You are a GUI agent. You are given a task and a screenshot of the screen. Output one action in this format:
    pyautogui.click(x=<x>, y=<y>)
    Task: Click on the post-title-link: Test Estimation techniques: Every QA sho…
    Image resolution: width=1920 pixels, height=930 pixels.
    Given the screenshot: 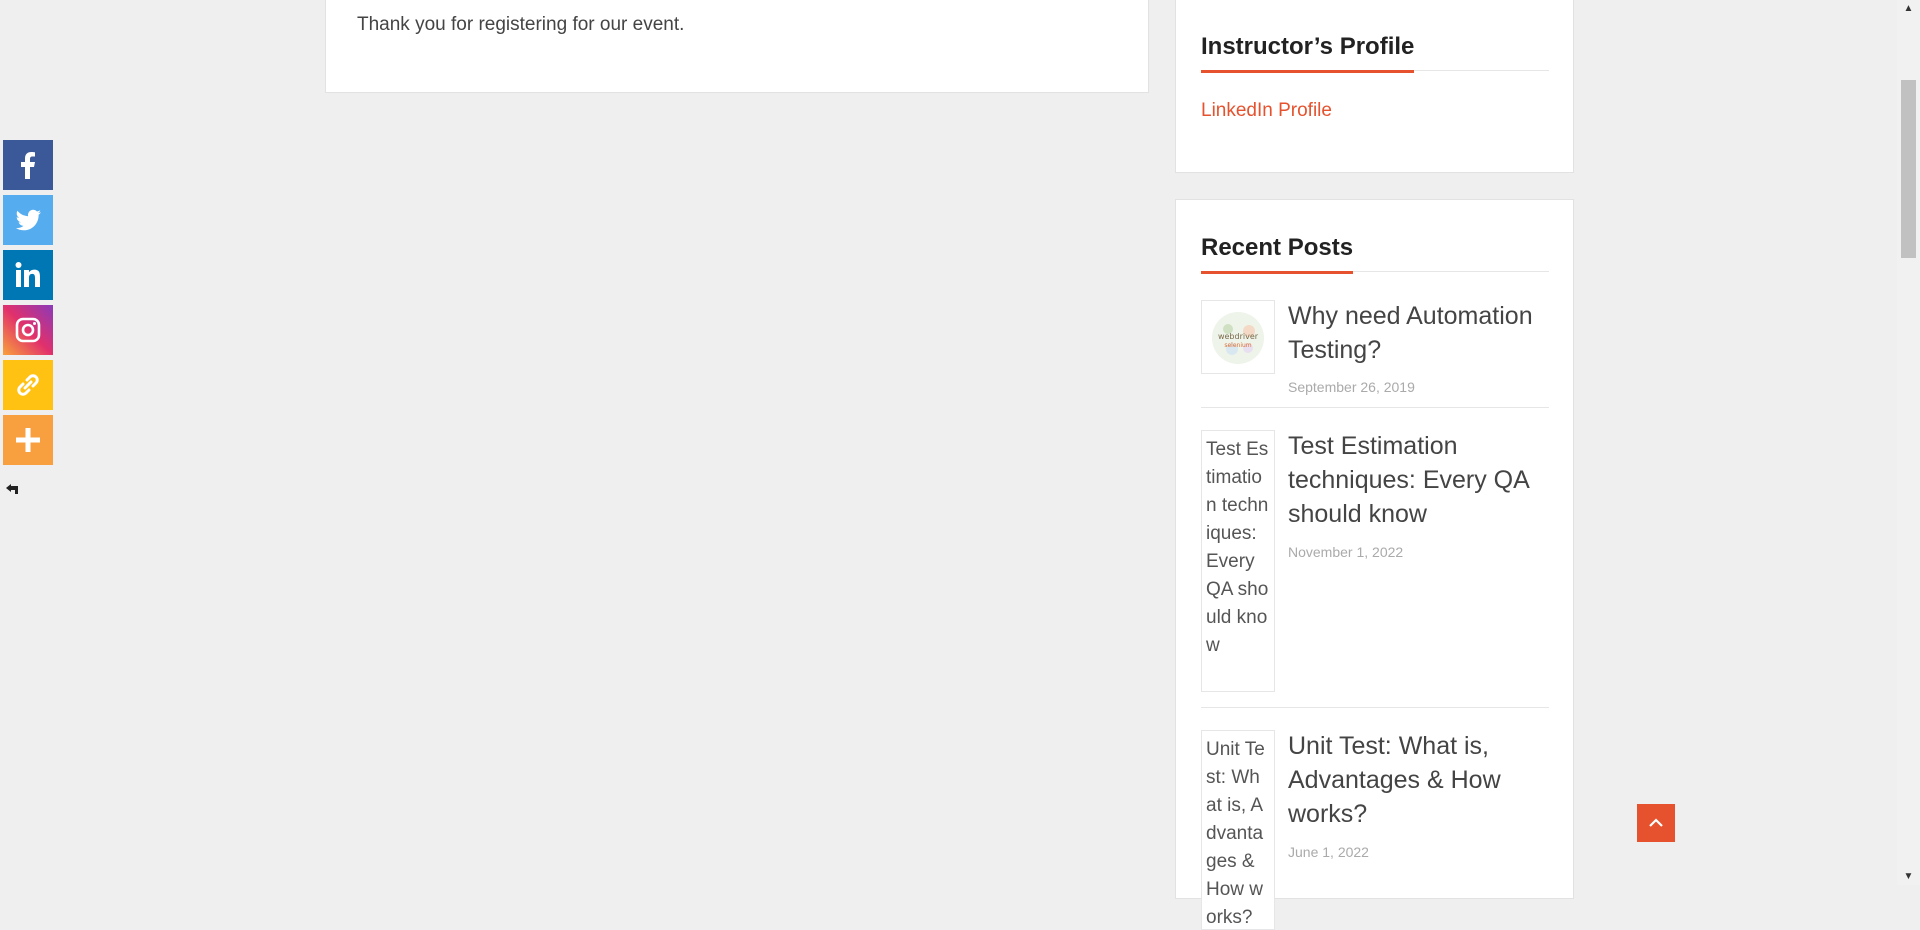 What is the action you would take?
    pyautogui.click(x=1418, y=480)
    